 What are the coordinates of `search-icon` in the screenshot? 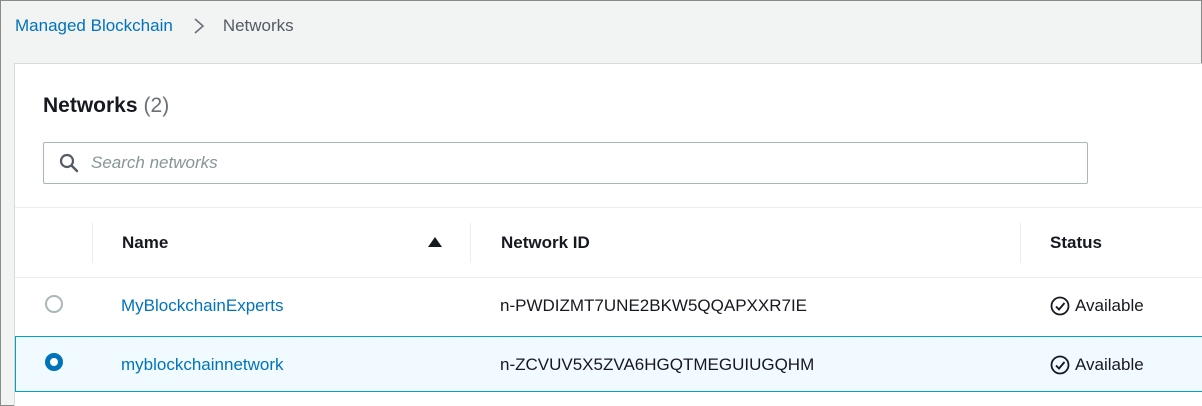 It's located at (69, 163).